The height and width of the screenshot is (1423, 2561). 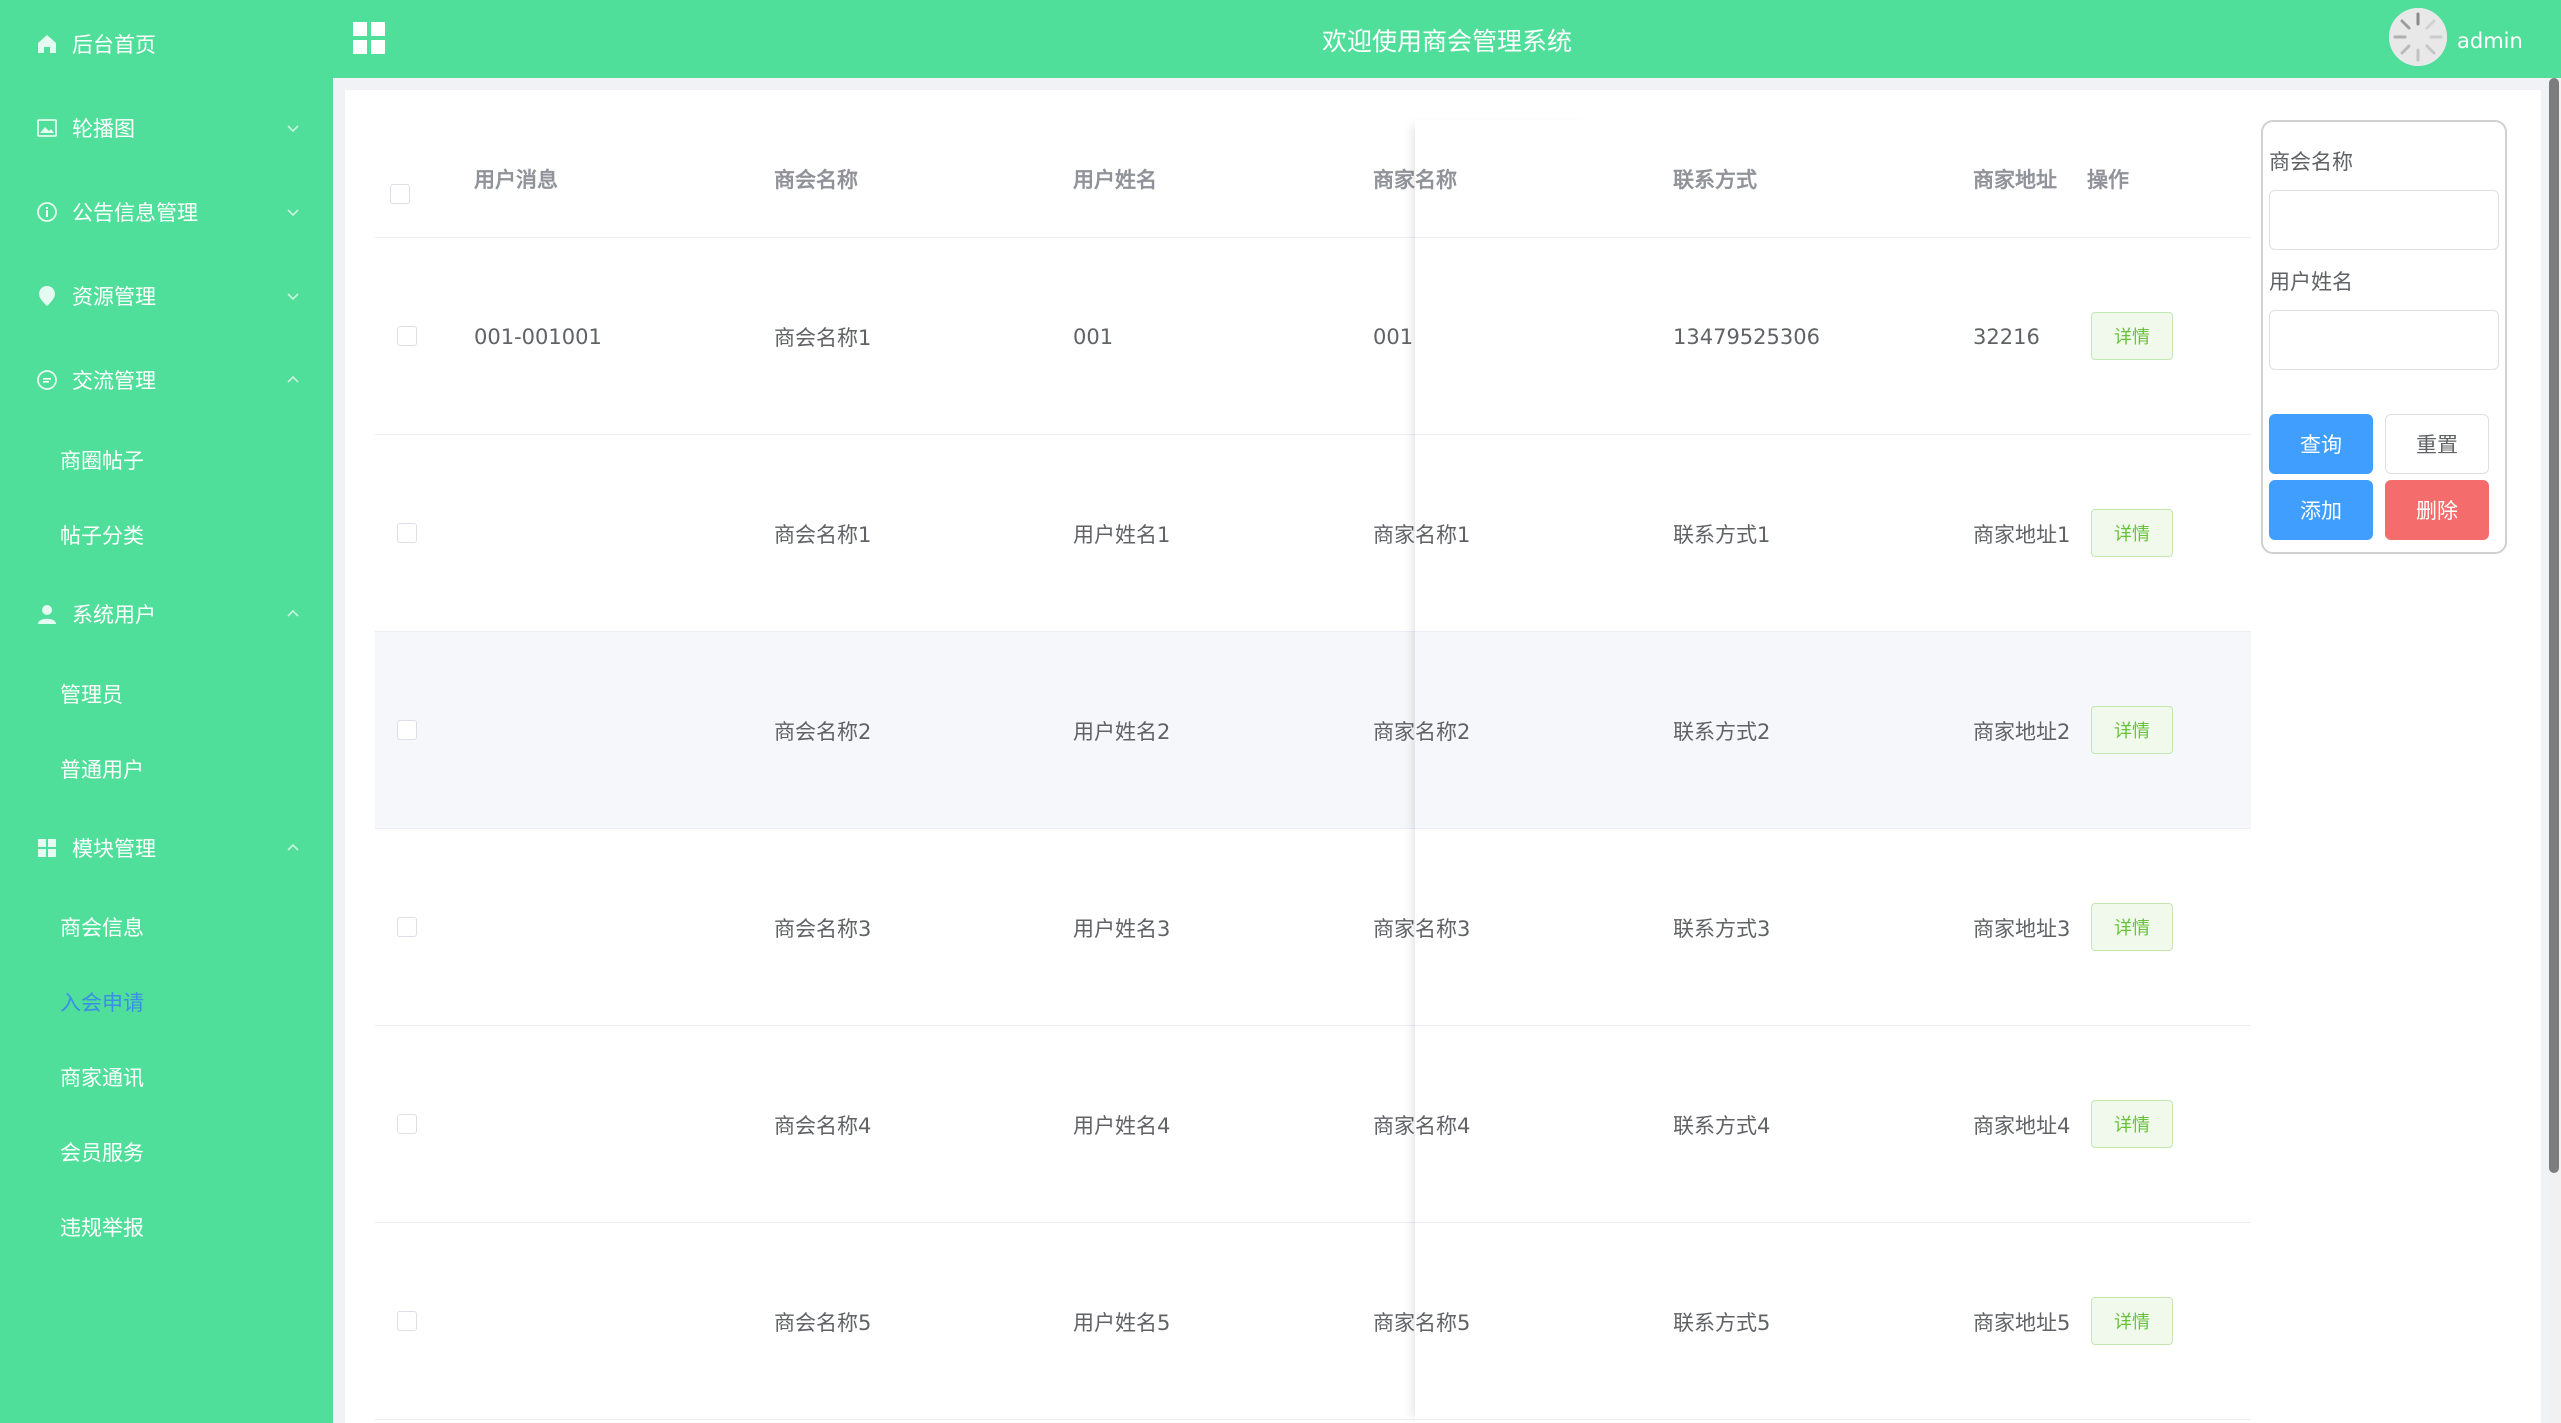 What do you see at coordinates (2384, 340) in the screenshot?
I see `user-name-input` at bounding box center [2384, 340].